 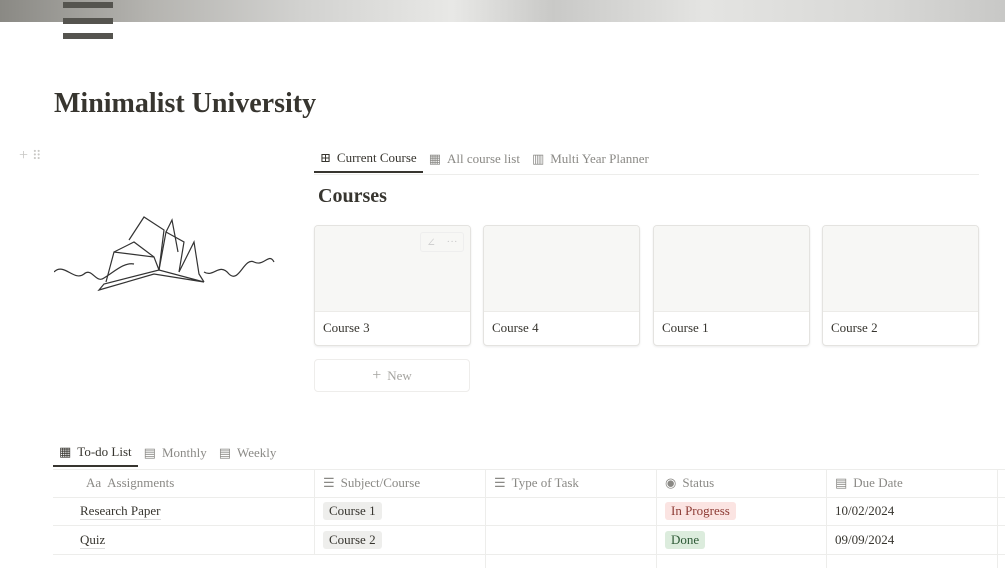 I want to click on plus-icon: +, so click(x=377, y=375).